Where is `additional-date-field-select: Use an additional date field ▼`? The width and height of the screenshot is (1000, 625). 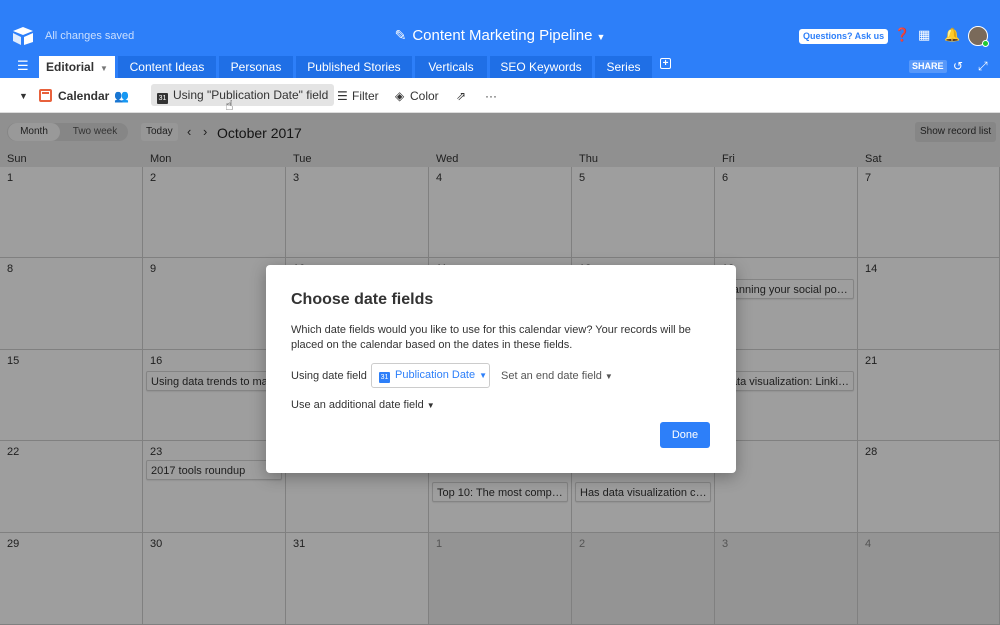
additional-date-field-select: Use an additional date field ▼ is located at coordinates (363, 405).